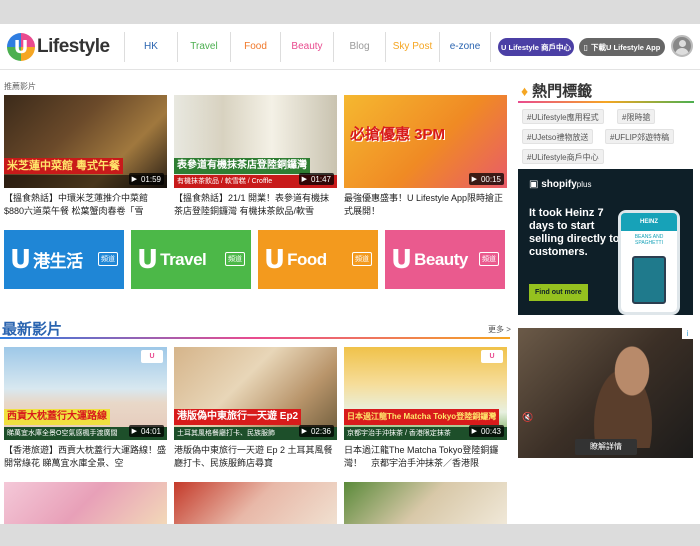 The height and width of the screenshot is (546, 700). Describe the element at coordinates (682, 46) in the screenshot. I see `user-avatar-icon` at that location.